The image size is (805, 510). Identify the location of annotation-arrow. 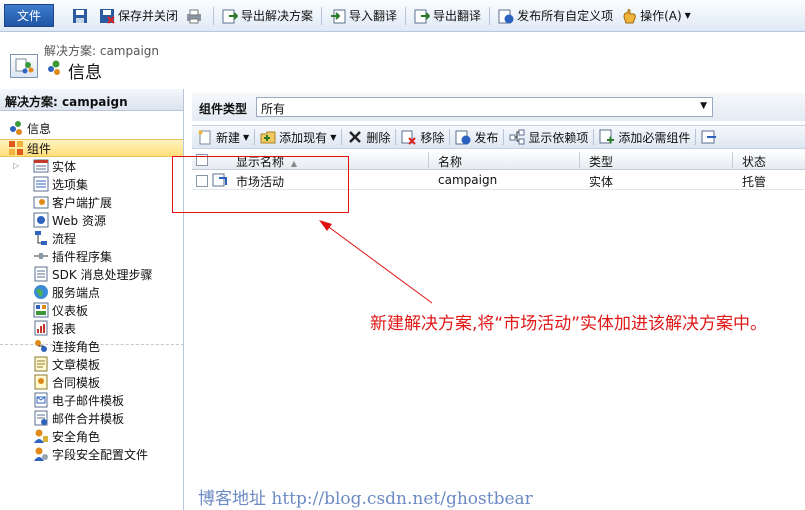
(376, 262).